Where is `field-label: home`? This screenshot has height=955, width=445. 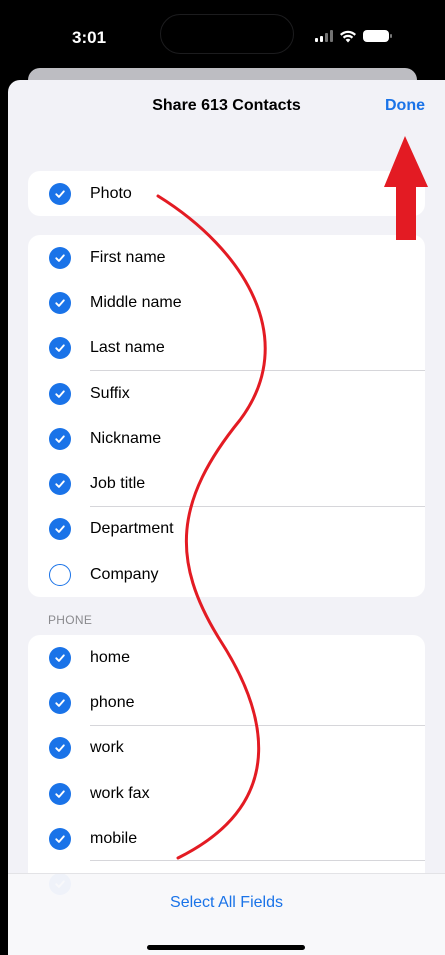
field-label: home is located at coordinates (110, 657).